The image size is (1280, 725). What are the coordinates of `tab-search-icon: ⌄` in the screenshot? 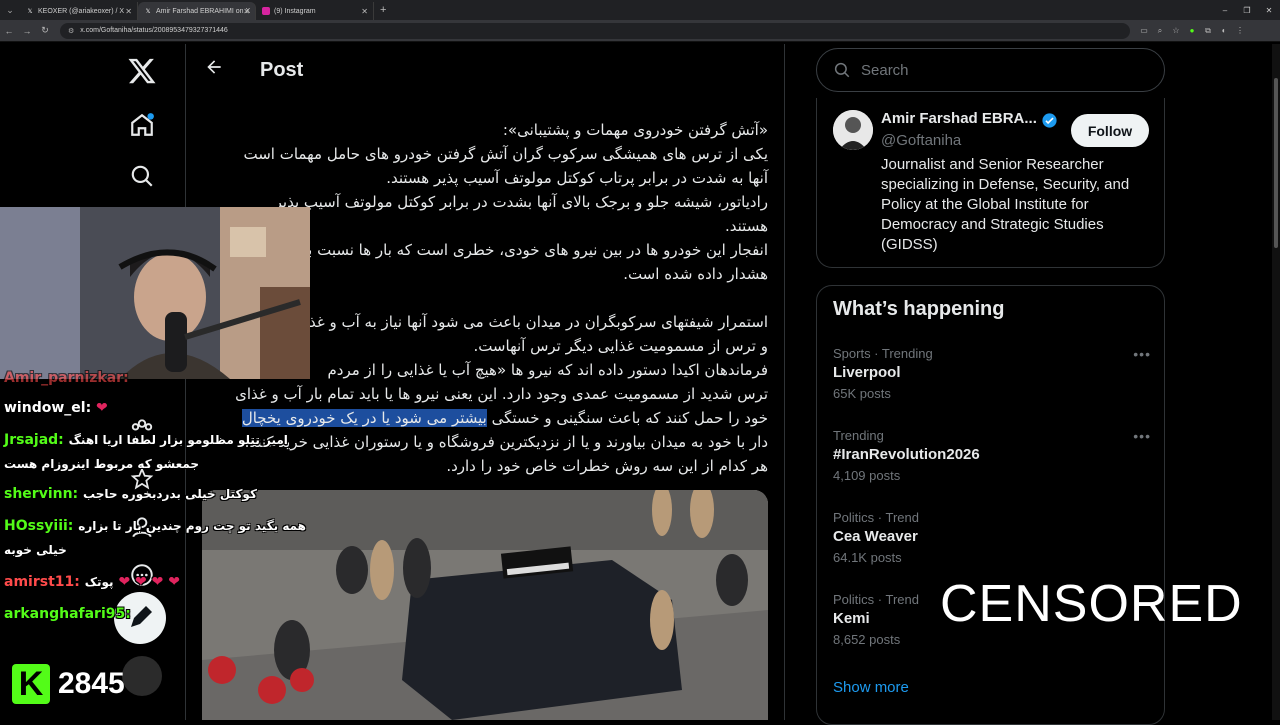 It's located at (10, 10).